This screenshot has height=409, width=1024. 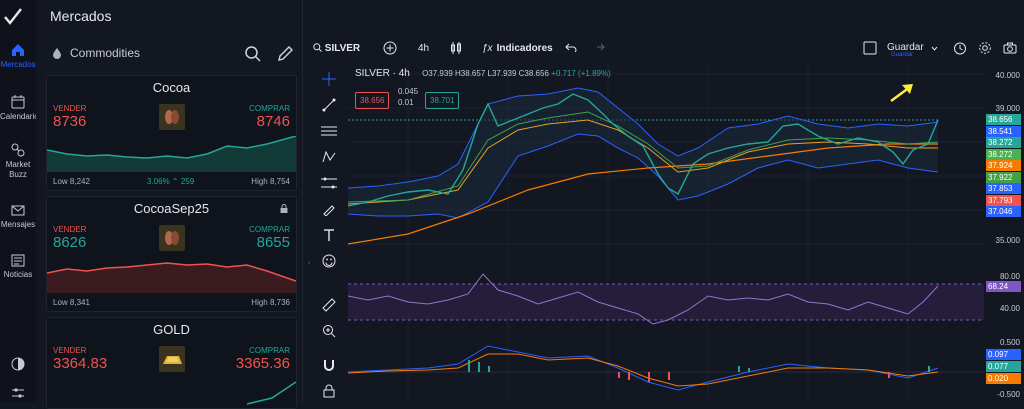 What do you see at coordinates (69, 242) in the screenshot?
I see `sell-button: 8626` at bounding box center [69, 242].